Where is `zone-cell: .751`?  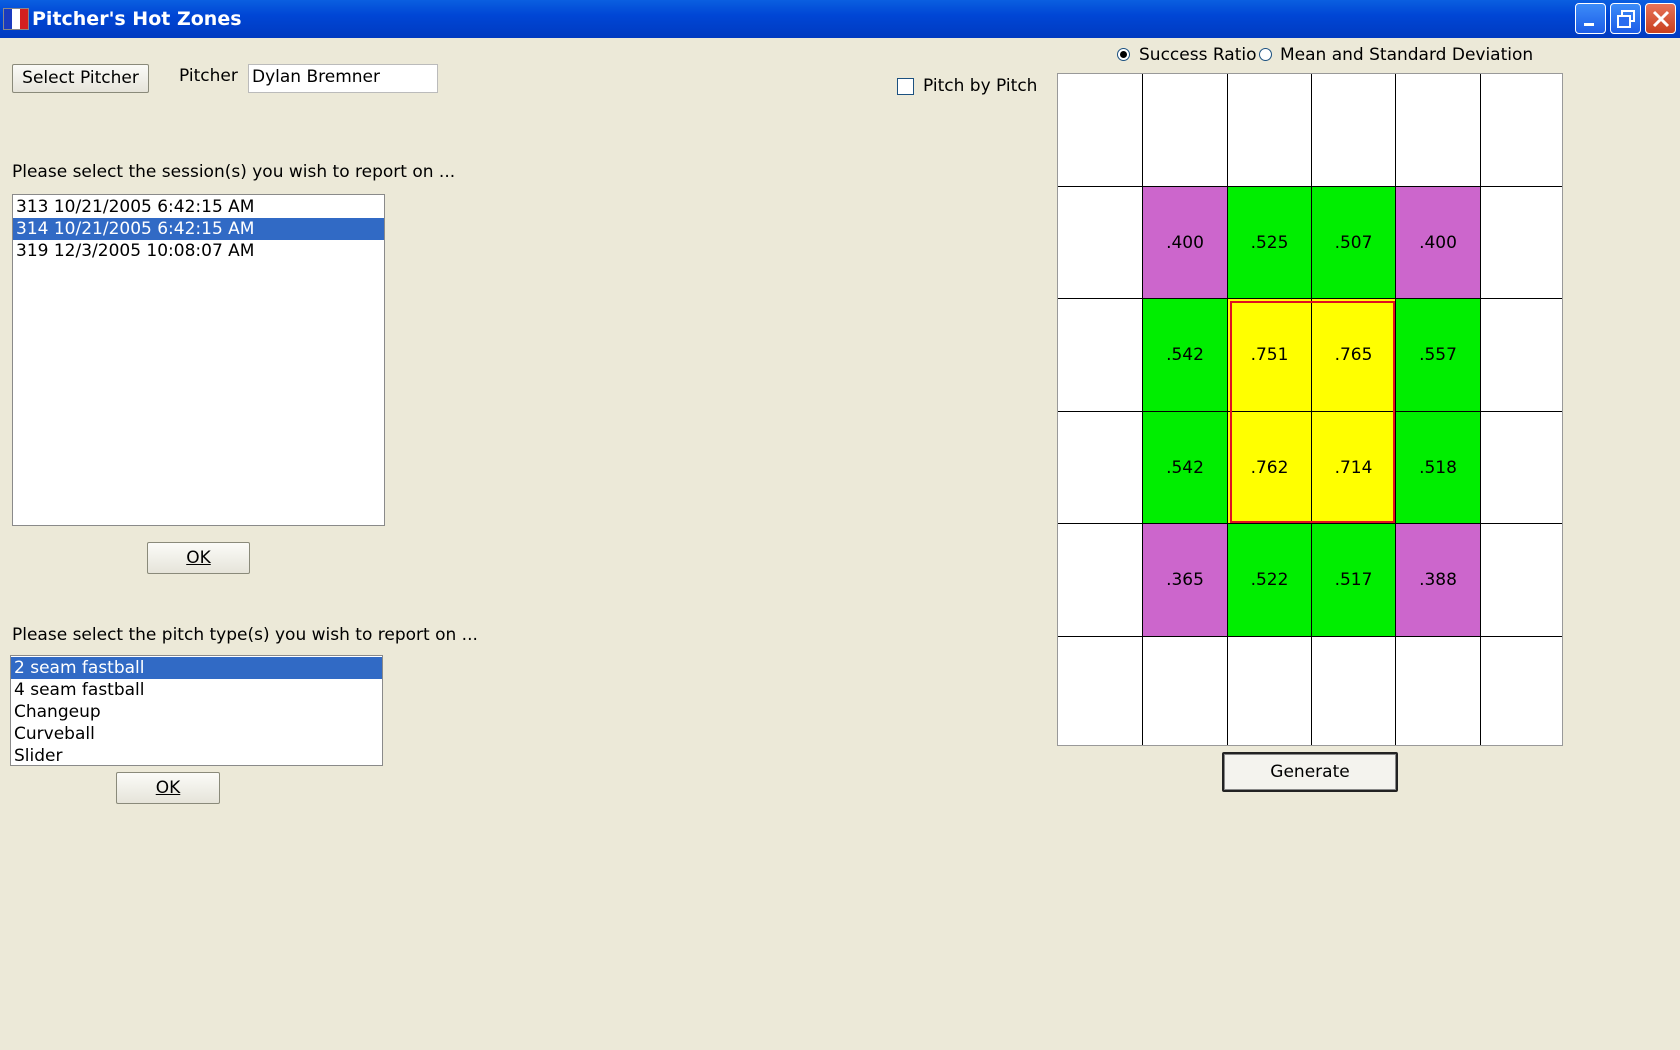
zone-cell: .751 is located at coordinates (1270, 355).